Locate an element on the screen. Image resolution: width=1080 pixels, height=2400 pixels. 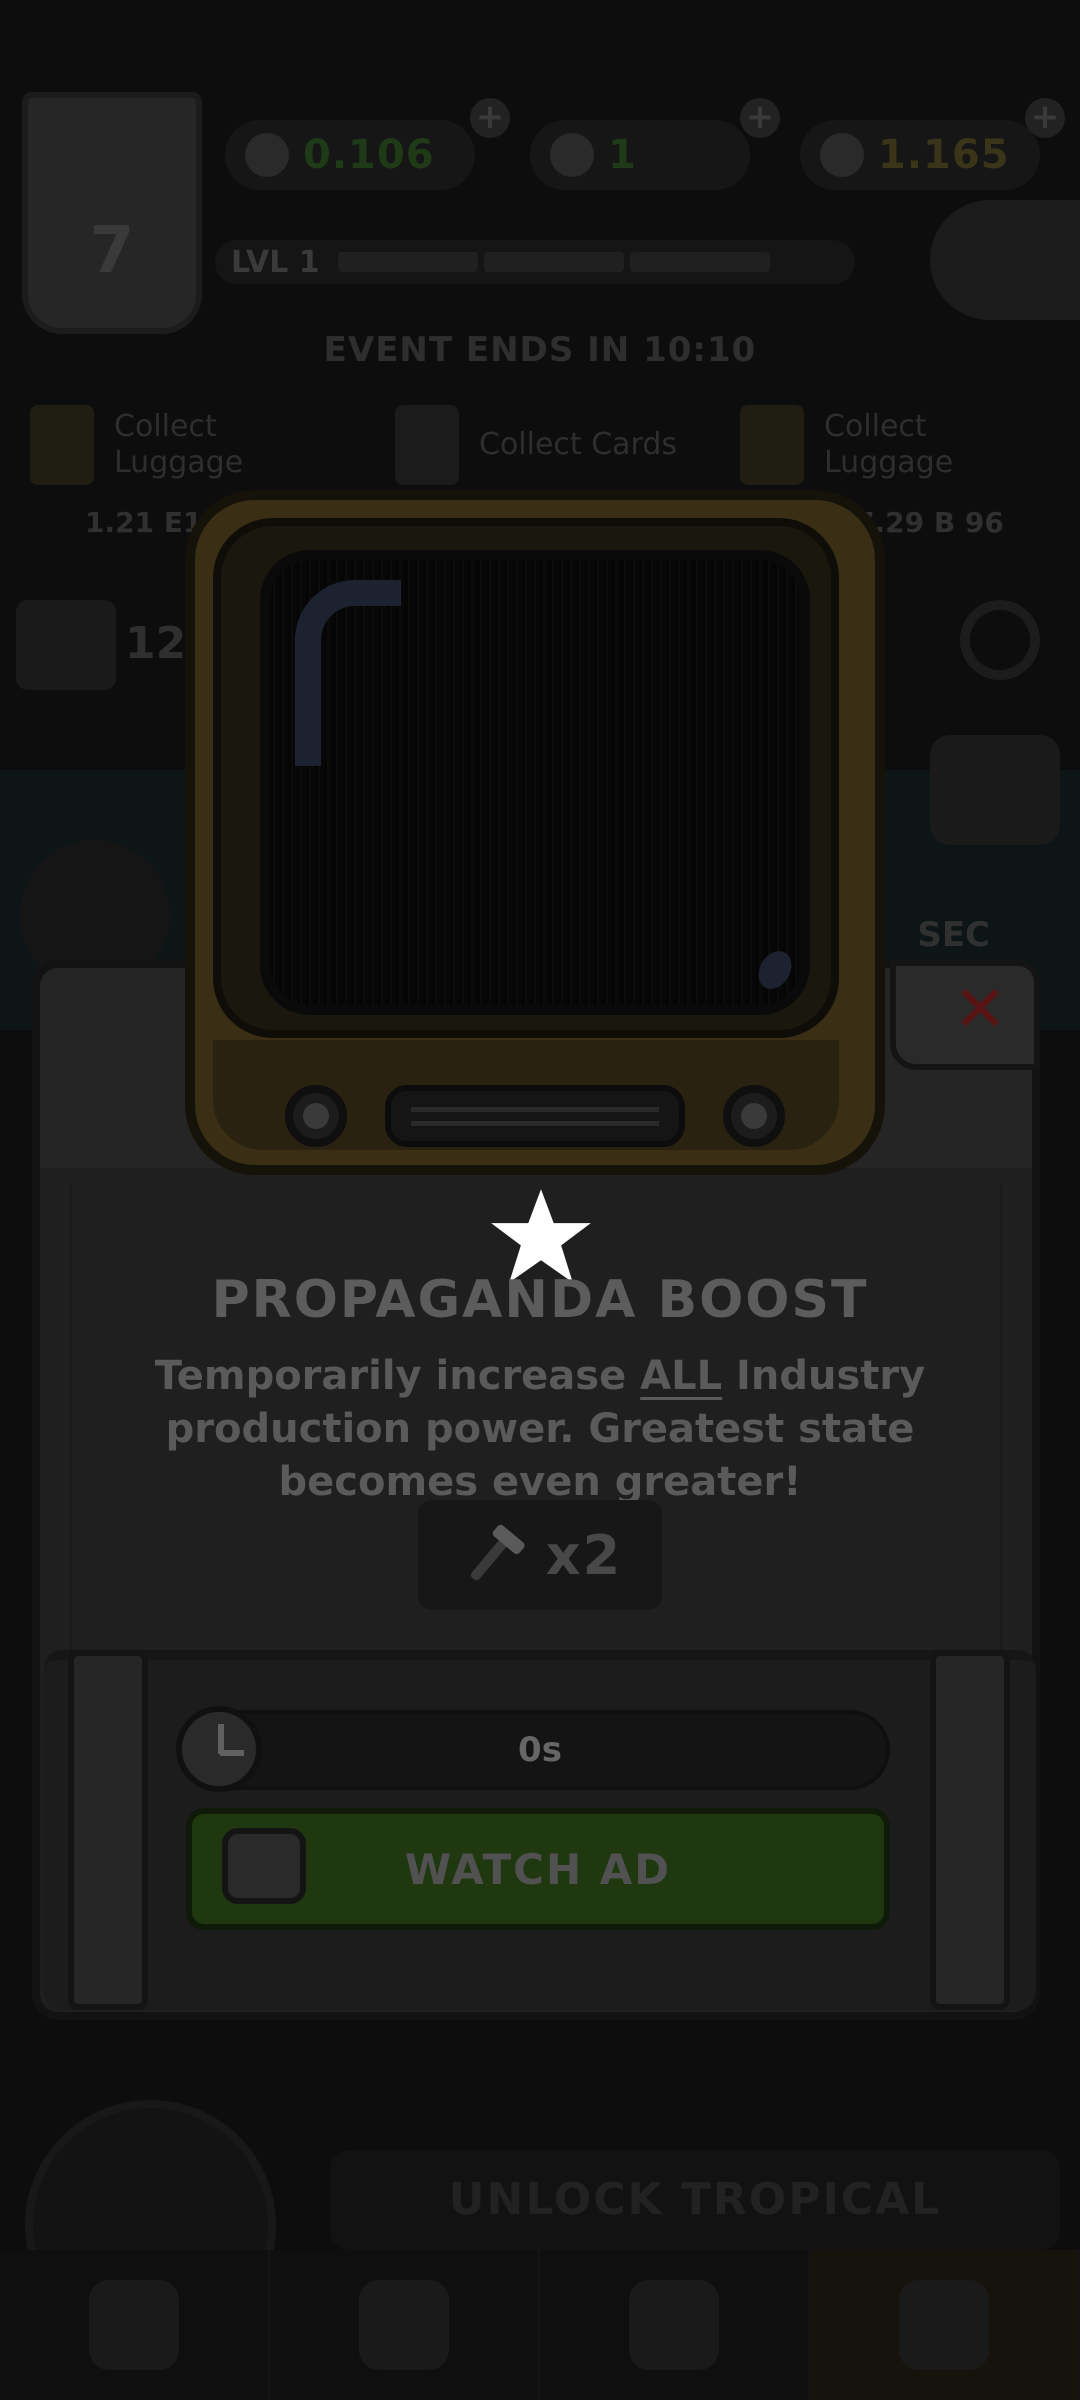
shop-icon is located at coordinates (944, 2325).